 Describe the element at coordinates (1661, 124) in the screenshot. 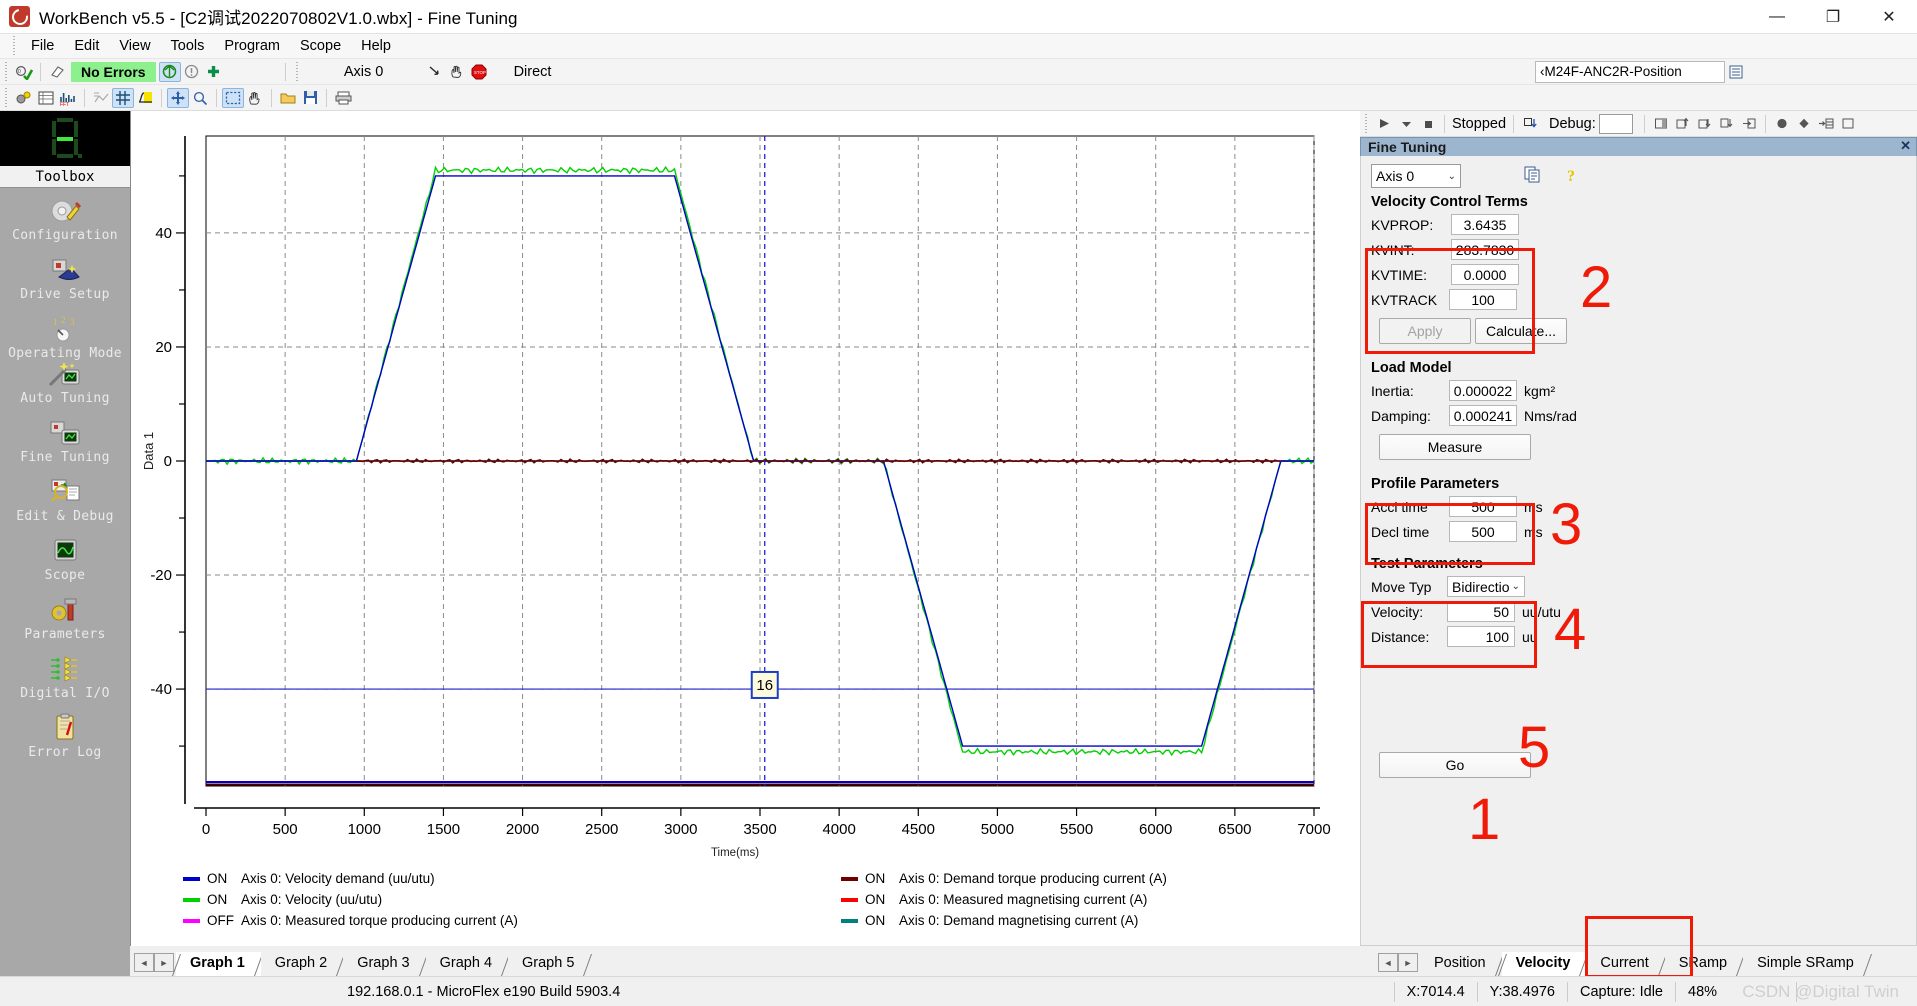

I see `step-over-icon` at that location.